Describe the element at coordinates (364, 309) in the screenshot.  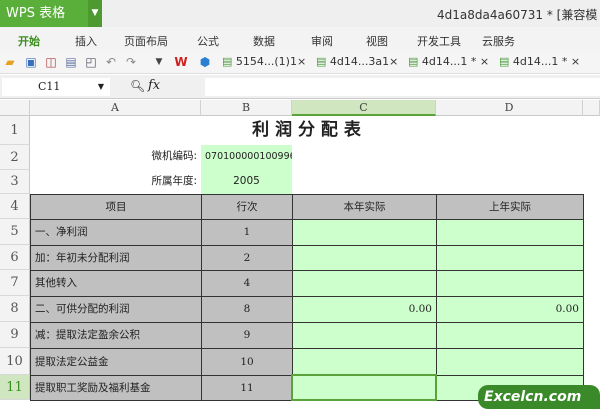
I see `current-year-cell: 0.00` at that location.